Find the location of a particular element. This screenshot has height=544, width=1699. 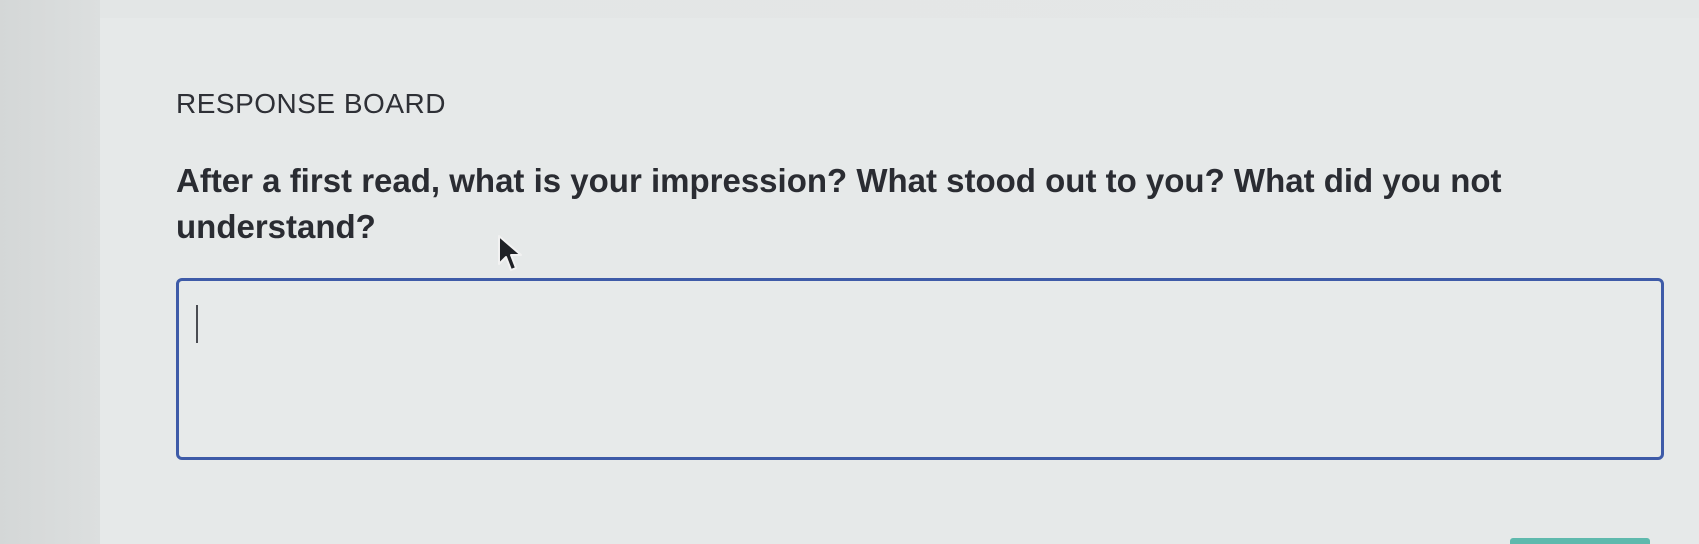

mouse-pointer-icon is located at coordinates (510, 253).